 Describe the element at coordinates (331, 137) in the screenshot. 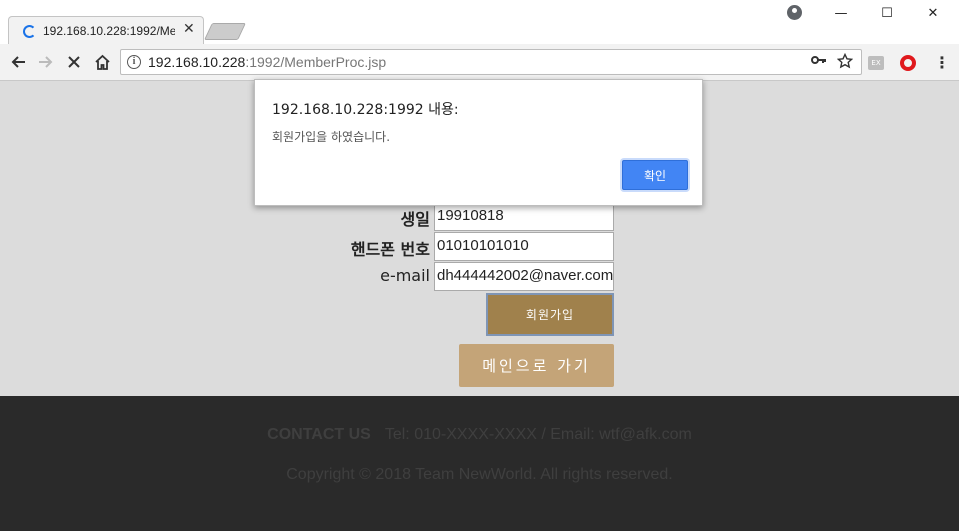

I see `dialog-message: 회원가입을 하였습니다.` at that location.